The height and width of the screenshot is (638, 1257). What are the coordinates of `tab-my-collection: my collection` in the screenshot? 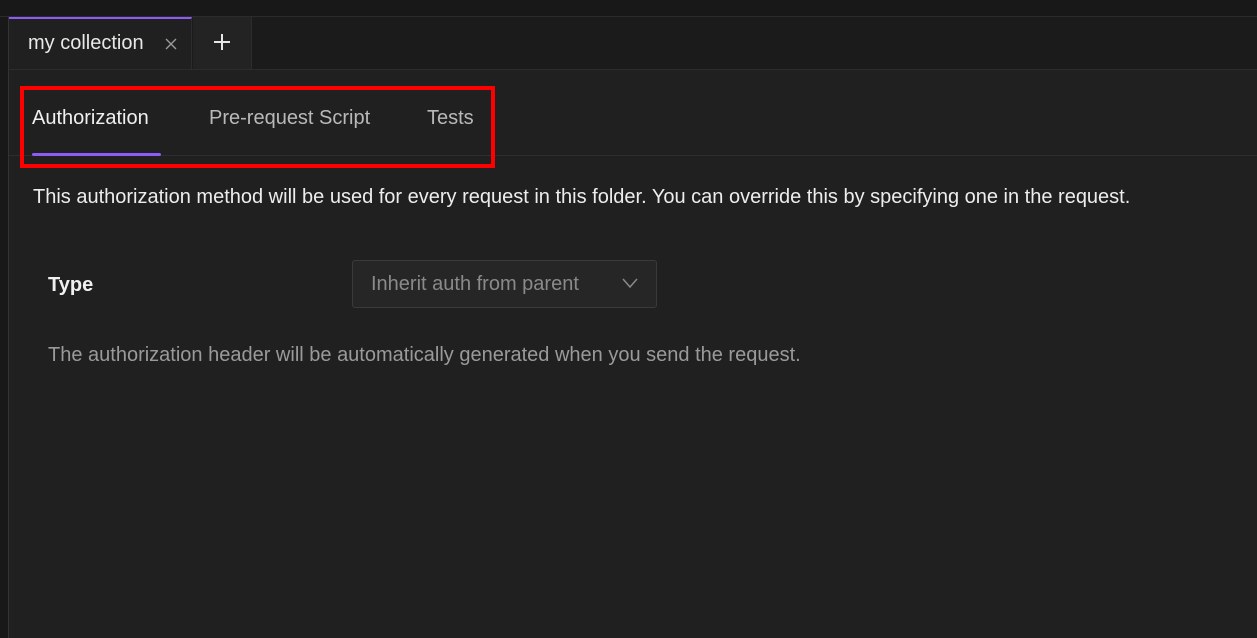 It's located at (100, 43).